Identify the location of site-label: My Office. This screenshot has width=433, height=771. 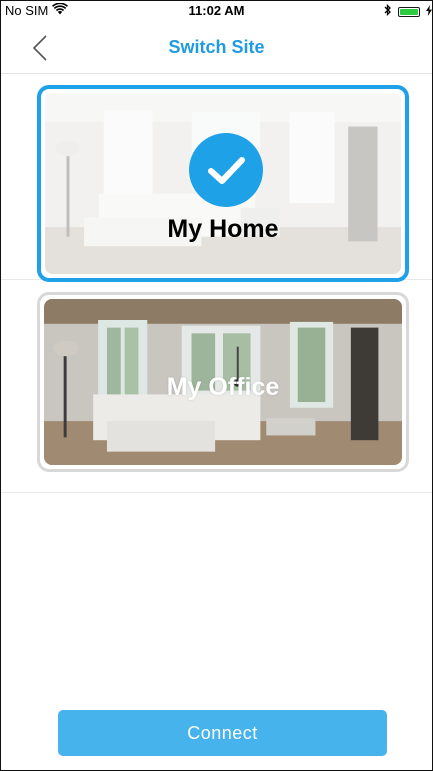
(223, 387).